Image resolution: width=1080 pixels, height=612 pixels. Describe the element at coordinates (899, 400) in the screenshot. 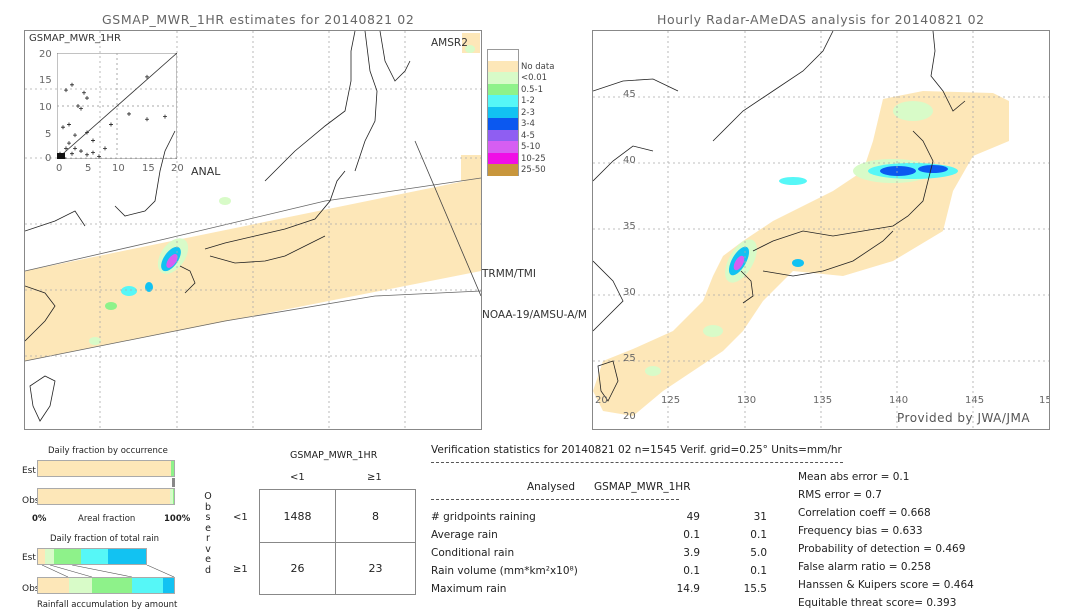

I see `lon-tick: 140` at that location.